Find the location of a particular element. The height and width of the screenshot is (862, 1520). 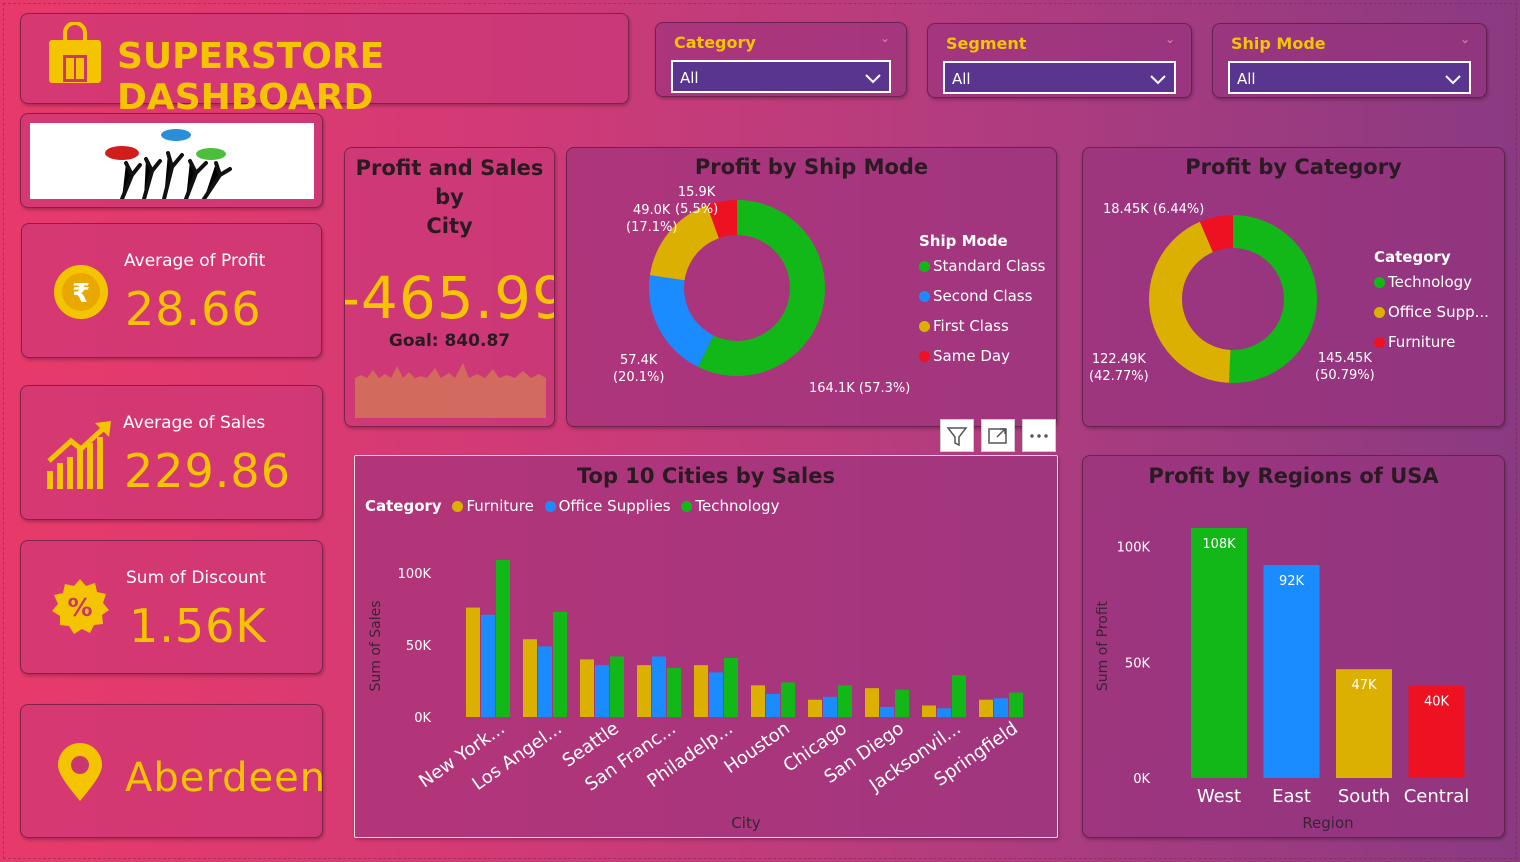

y-tick-label: 0K is located at coordinates (1141, 779).